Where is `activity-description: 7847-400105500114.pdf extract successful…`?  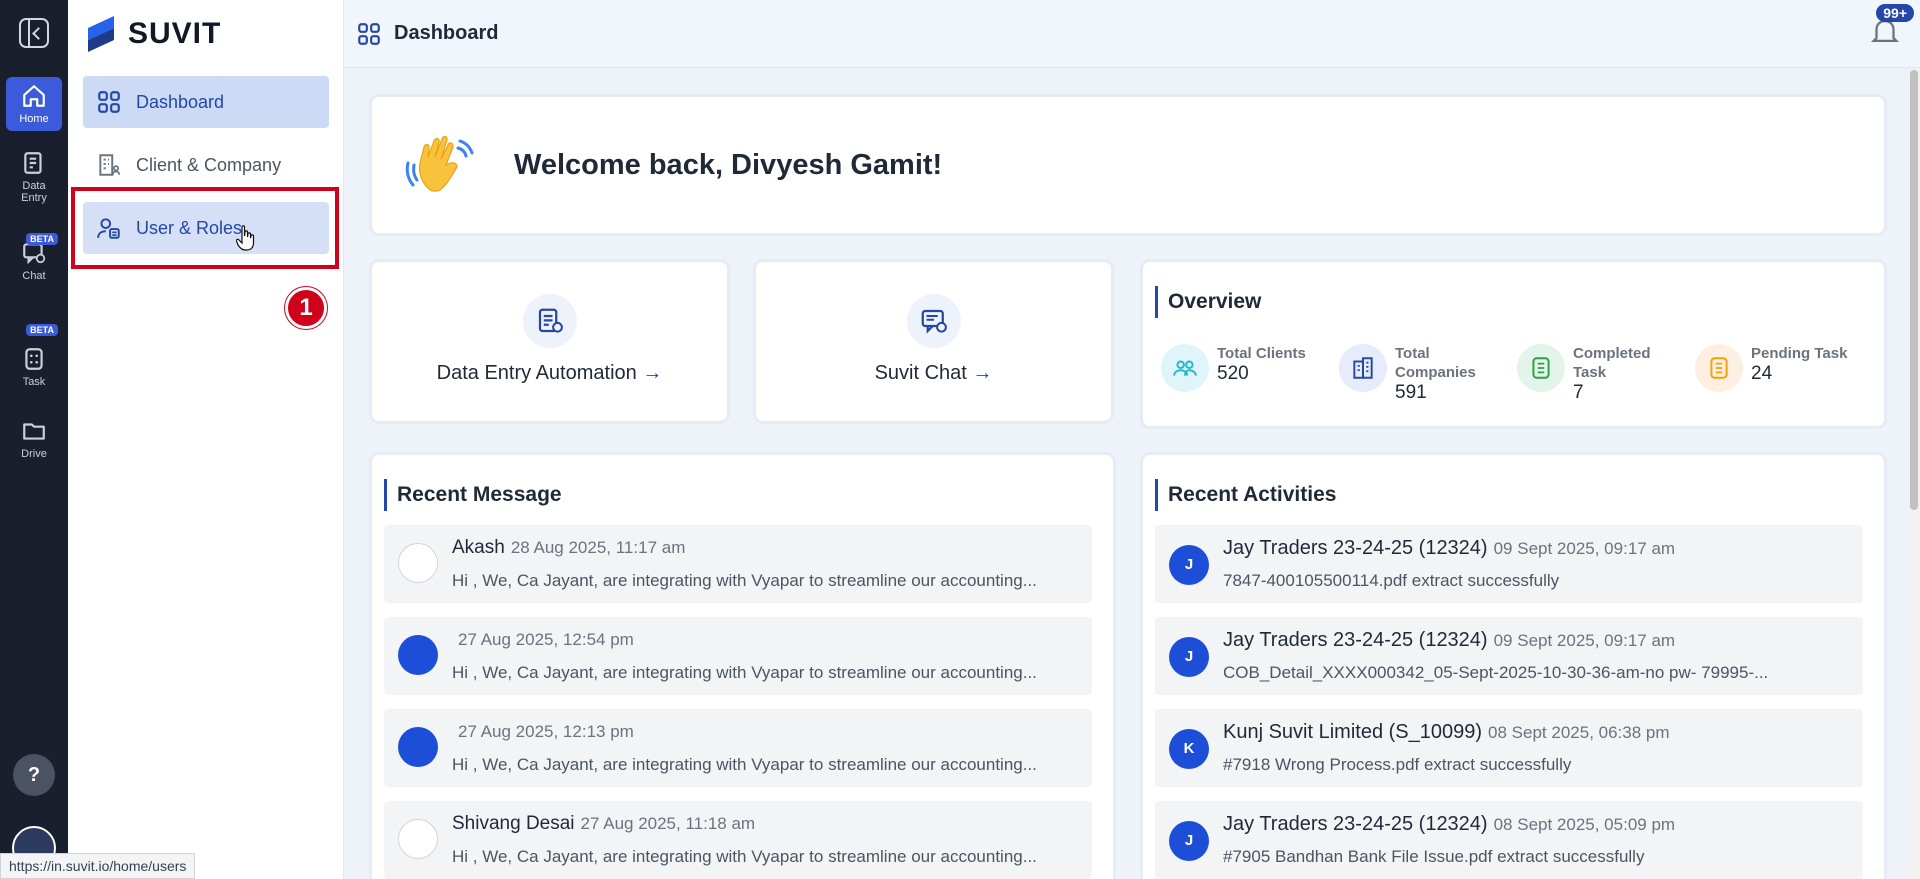
activity-description: 7847-400105500114.pdf extract successful… is located at coordinates (1391, 580).